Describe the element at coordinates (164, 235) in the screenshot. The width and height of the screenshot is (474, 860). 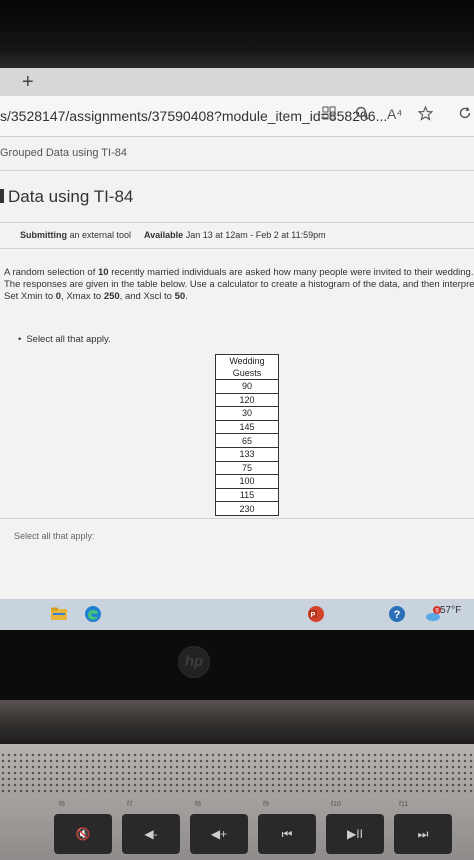
I see `available-label: Available` at that location.